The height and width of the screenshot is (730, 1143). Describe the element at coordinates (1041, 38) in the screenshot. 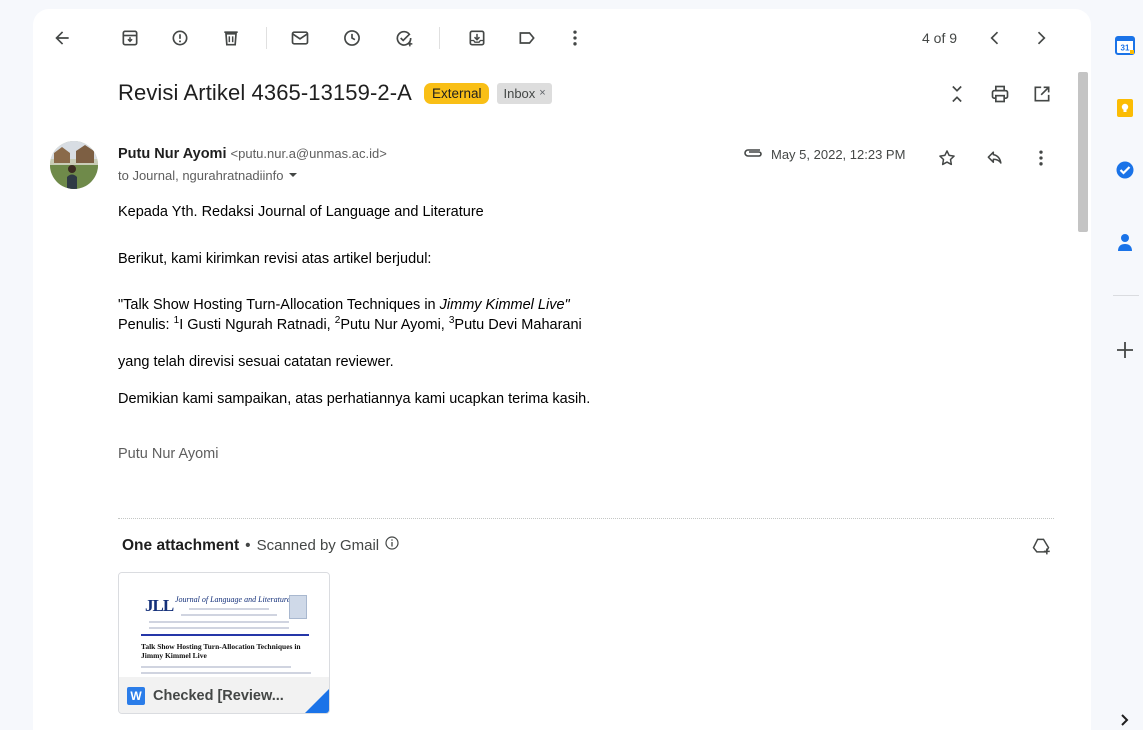

I see `older-chevron-icon` at that location.